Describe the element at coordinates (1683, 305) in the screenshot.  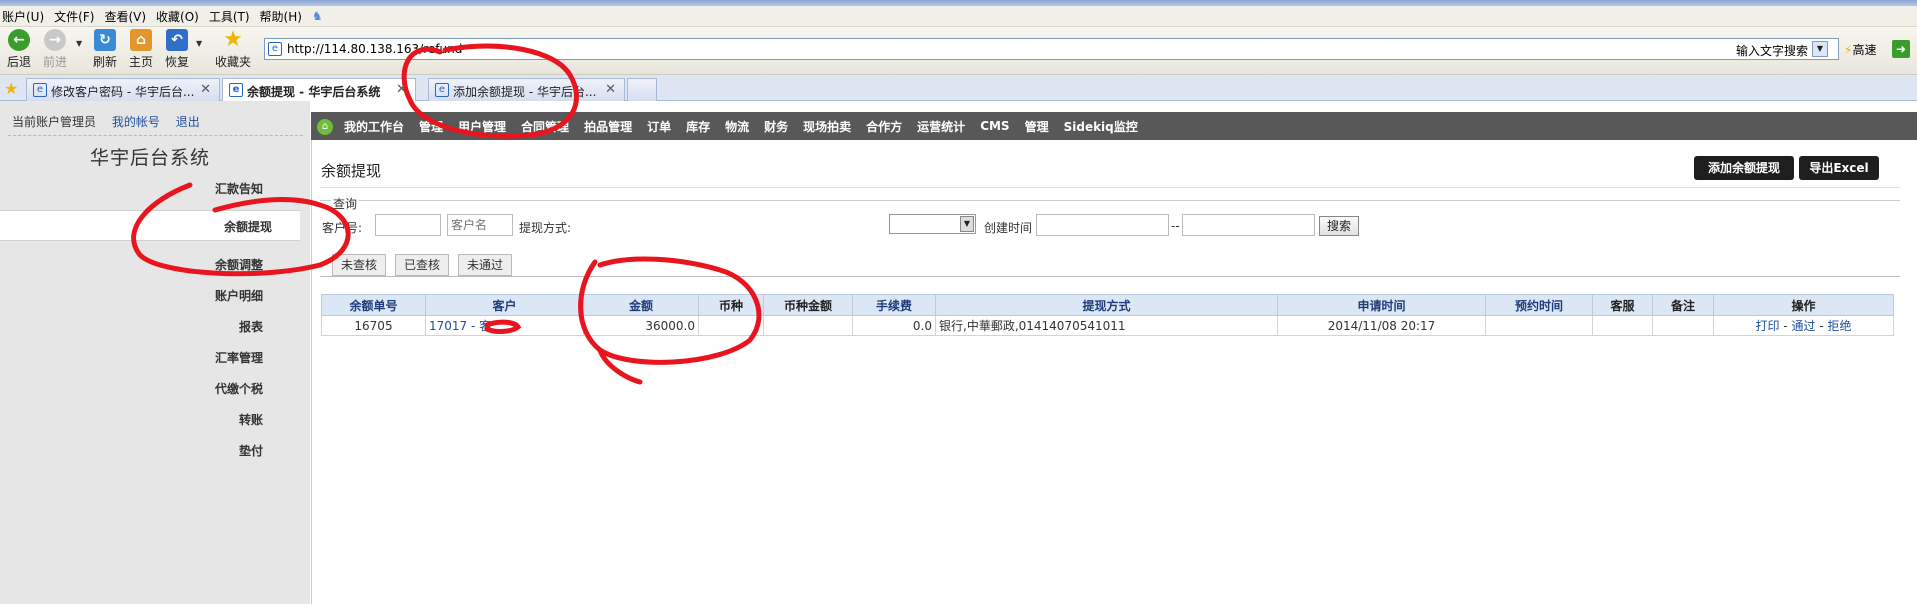
I see `col-remark: 备注` at that location.